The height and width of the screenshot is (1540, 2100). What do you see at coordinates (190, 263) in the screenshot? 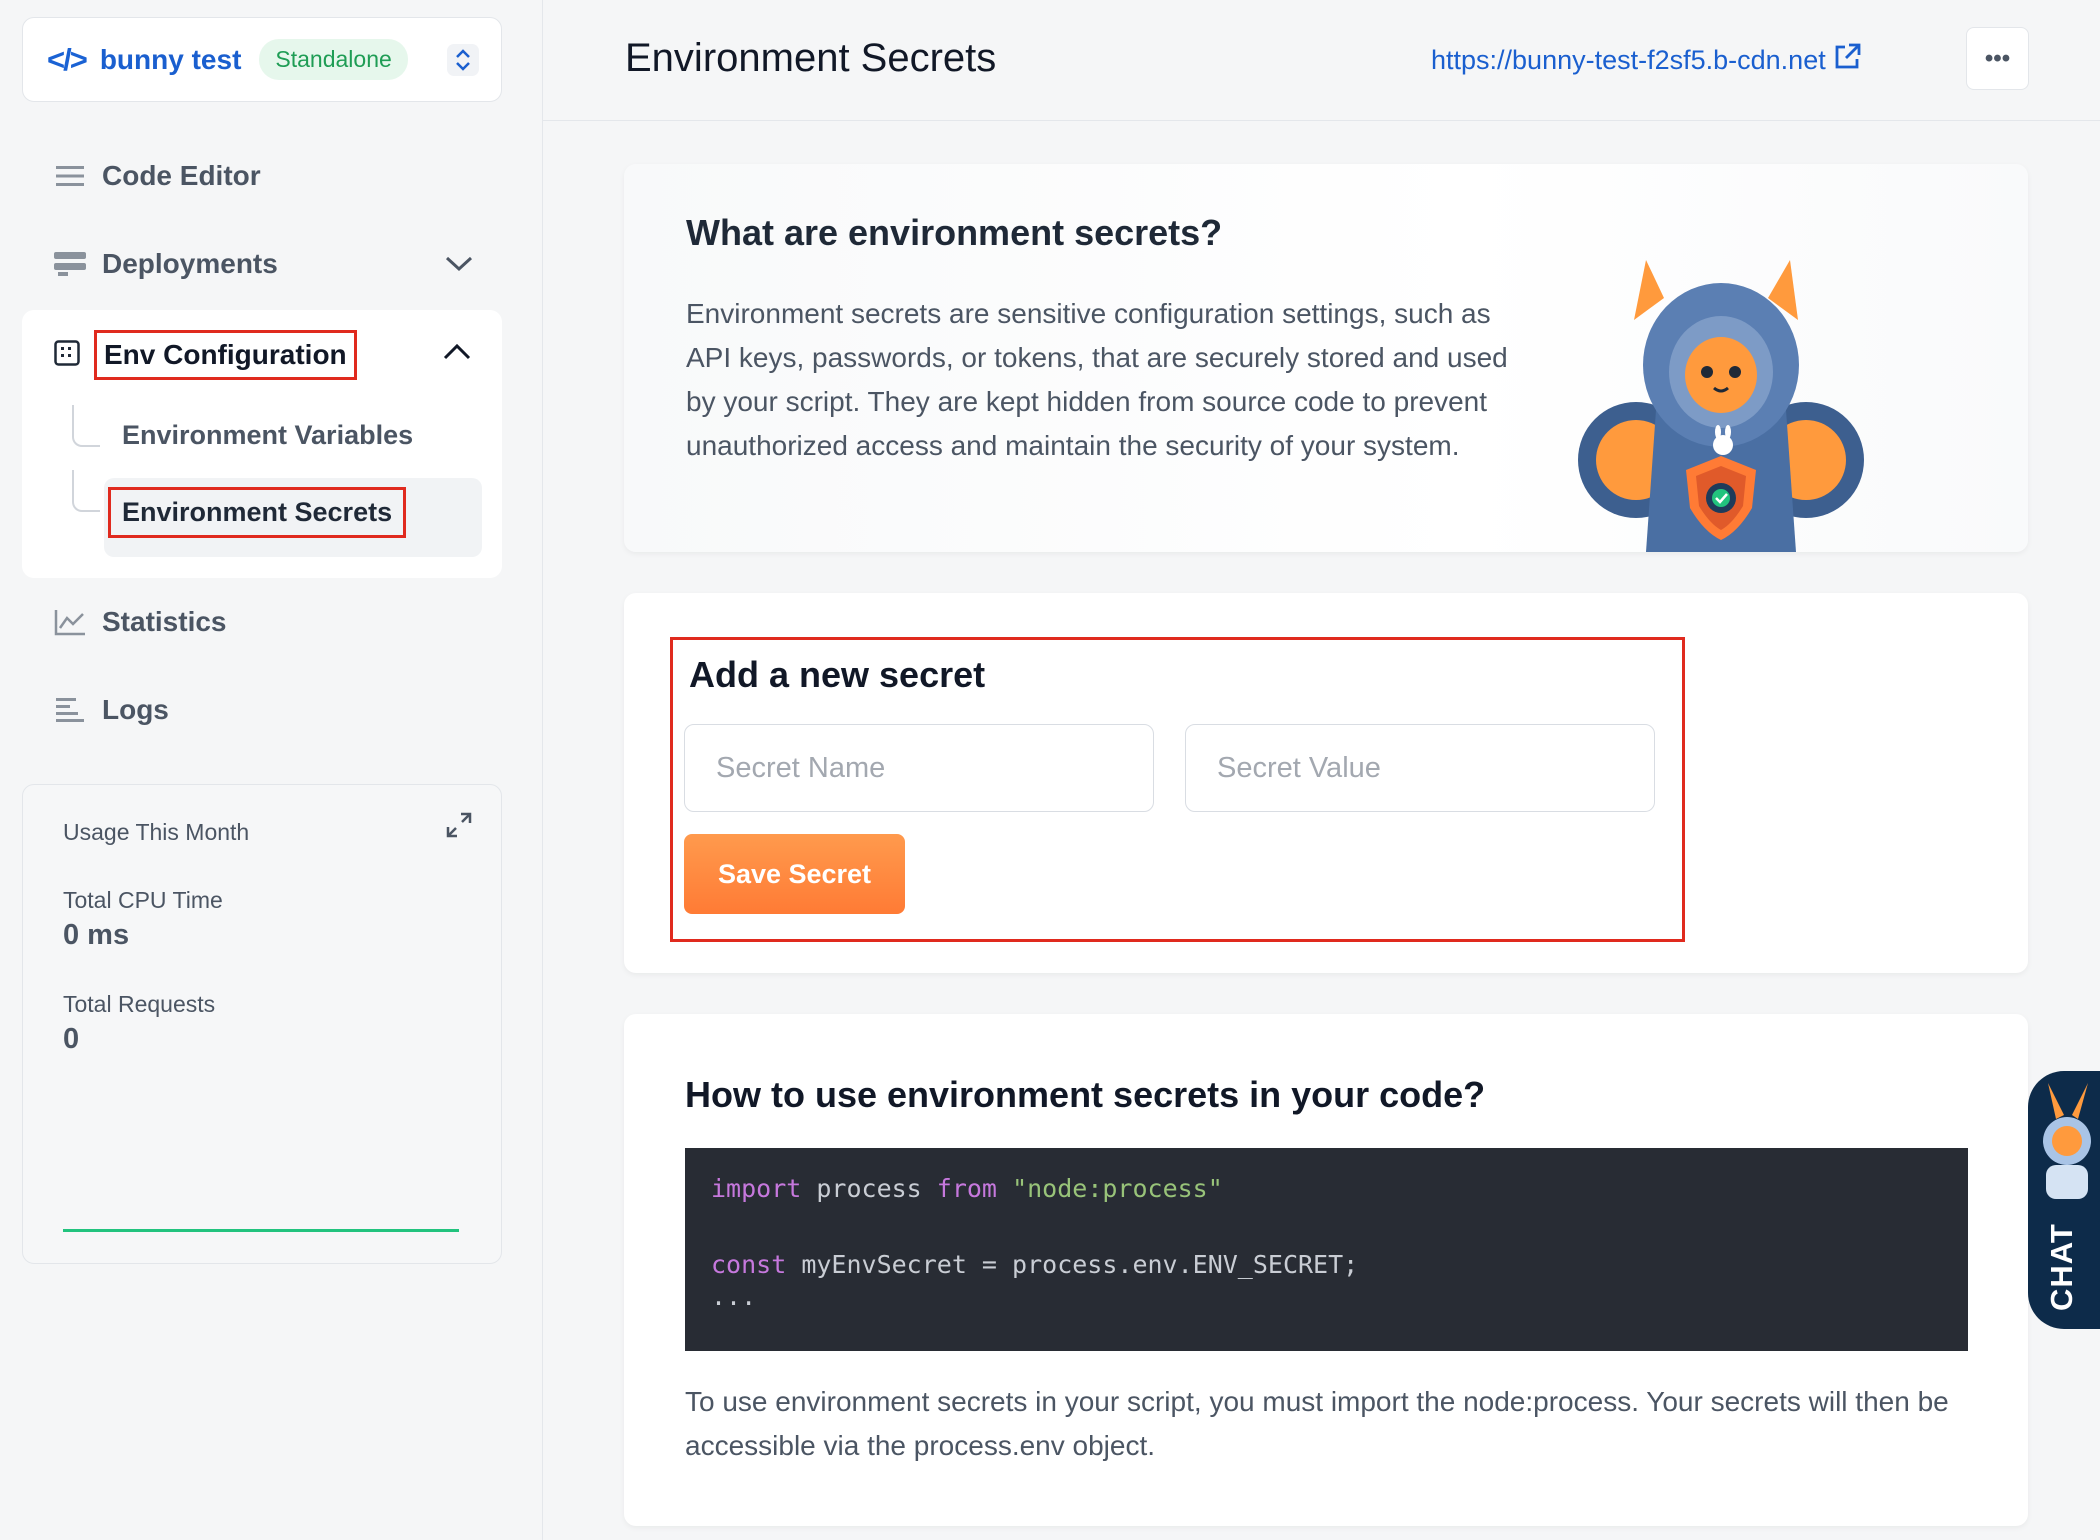
I see `nav-deployments-label: Deployments` at bounding box center [190, 263].